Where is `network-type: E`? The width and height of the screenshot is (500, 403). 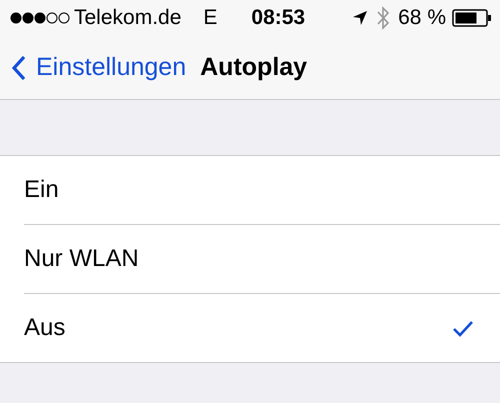
network-type: E is located at coordinates (210, 18).